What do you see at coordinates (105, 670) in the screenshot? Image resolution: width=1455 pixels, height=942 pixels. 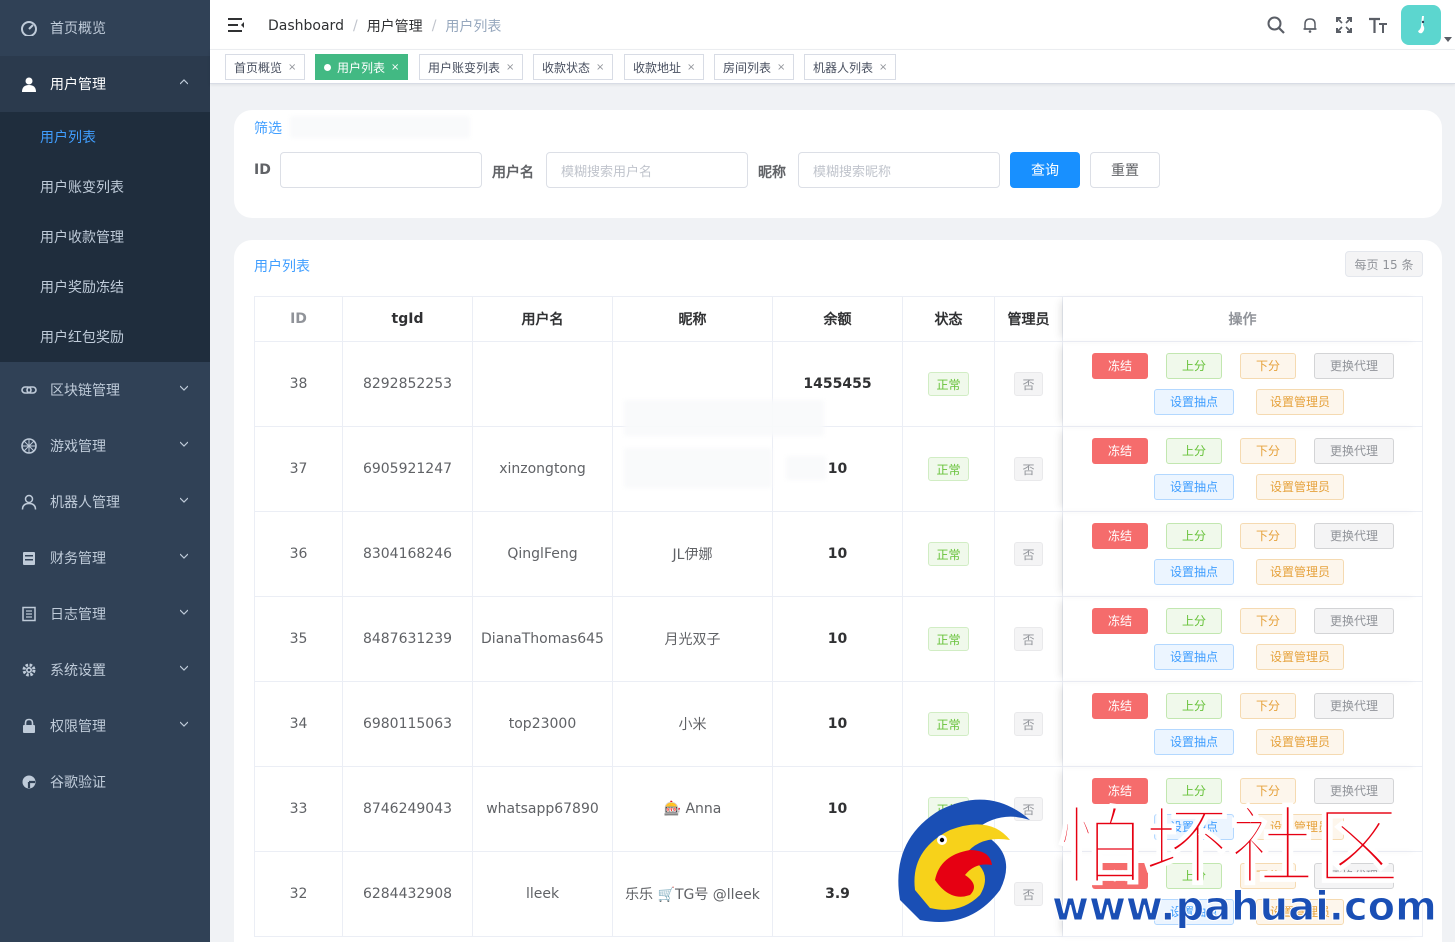 I see `sidebar-item-settings: 系统设置` at bounding box center [105, 670].